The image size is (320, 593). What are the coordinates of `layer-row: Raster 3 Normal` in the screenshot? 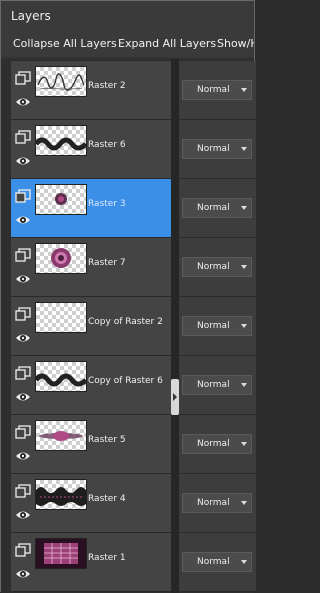 It's located at (128, 208).